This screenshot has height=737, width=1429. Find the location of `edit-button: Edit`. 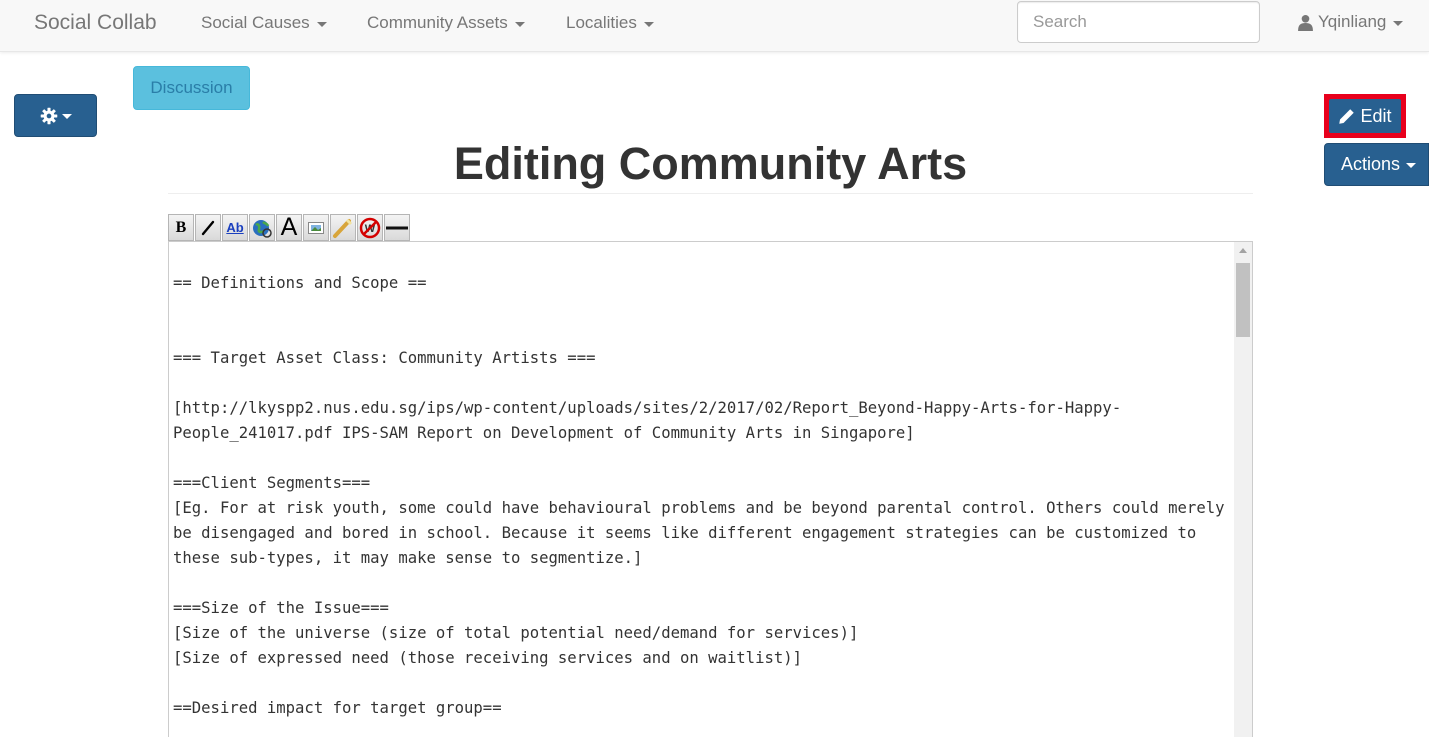

edit-button: Edit is located at coordinates (1365, 116).